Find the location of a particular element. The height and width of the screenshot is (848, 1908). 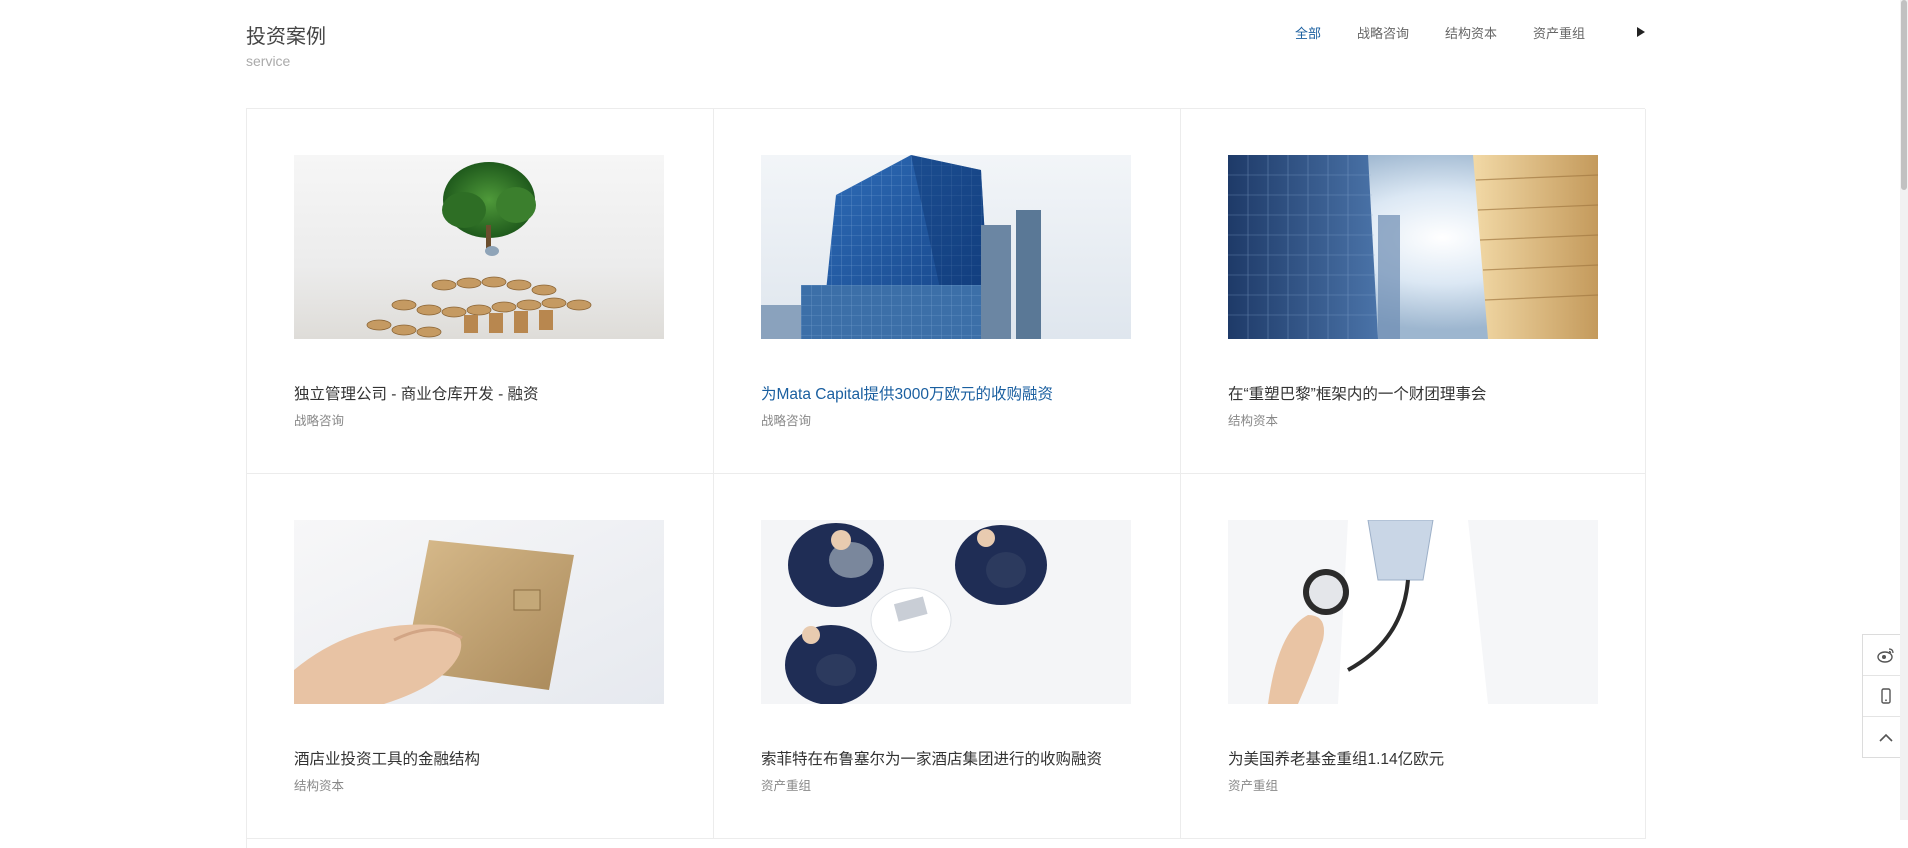

case-title: 在“重塑巴黎”框架内的一个财团理事会 is located at coordinates (1357, 393).